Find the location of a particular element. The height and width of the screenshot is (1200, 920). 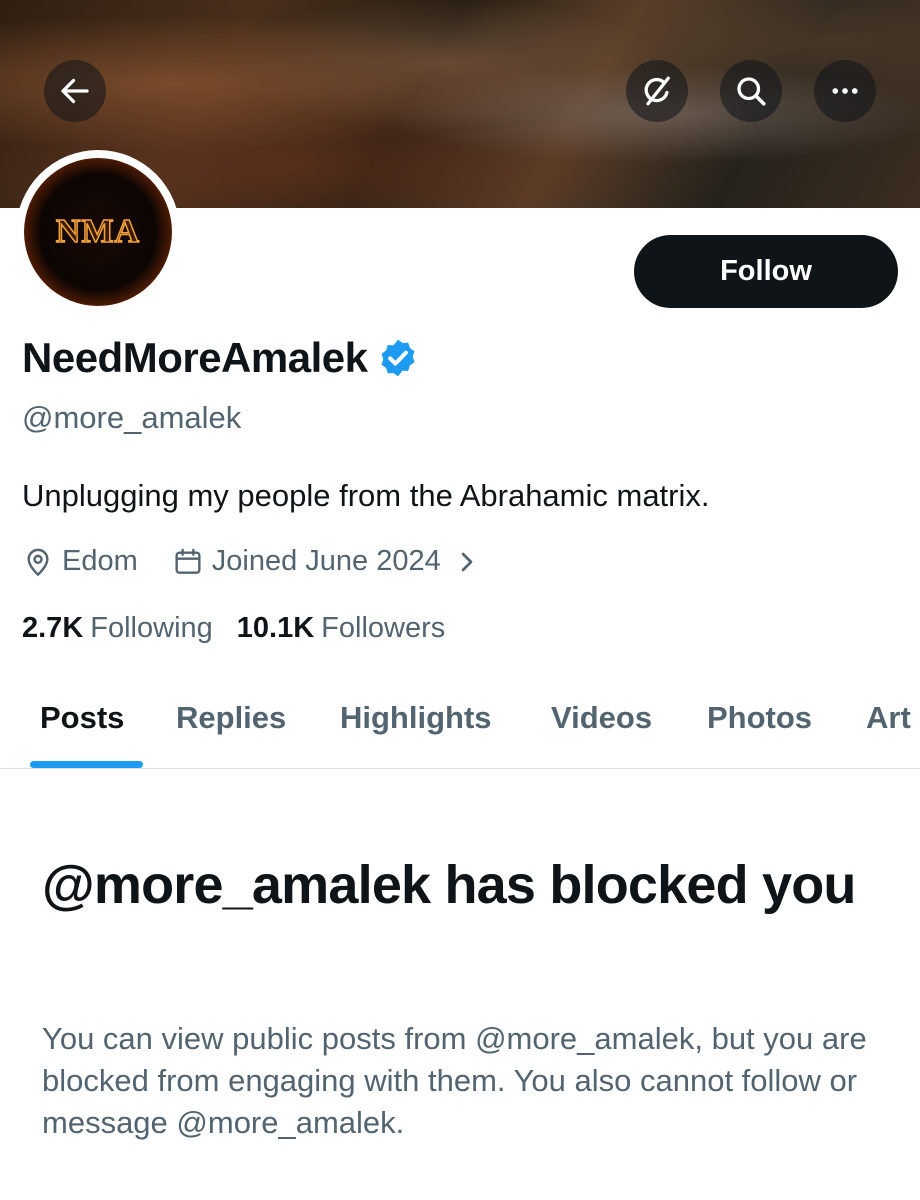

avatar-image: NMA is located at coordinates (98, 232).